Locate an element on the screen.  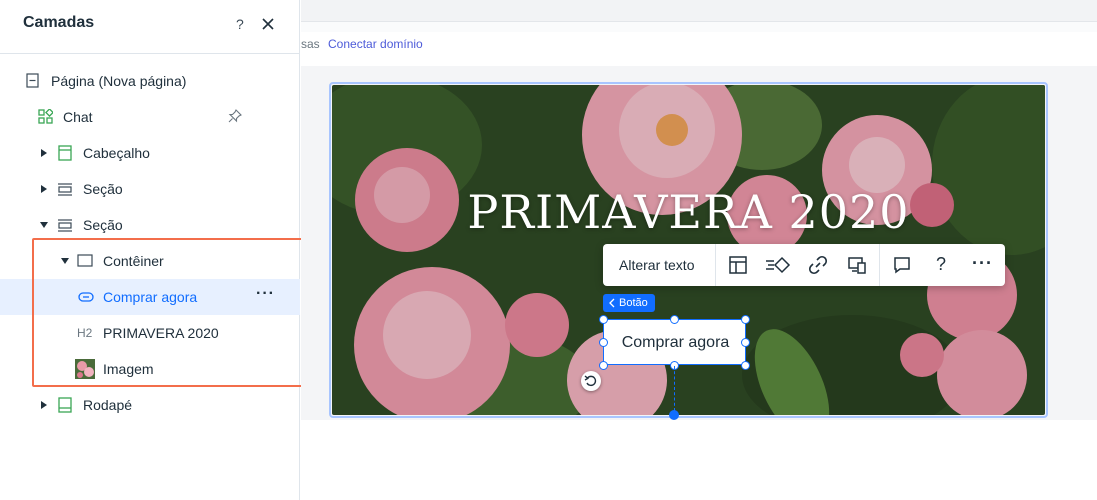
connect-domain-link: Conectar domínio is located at coordinates (375, 44).